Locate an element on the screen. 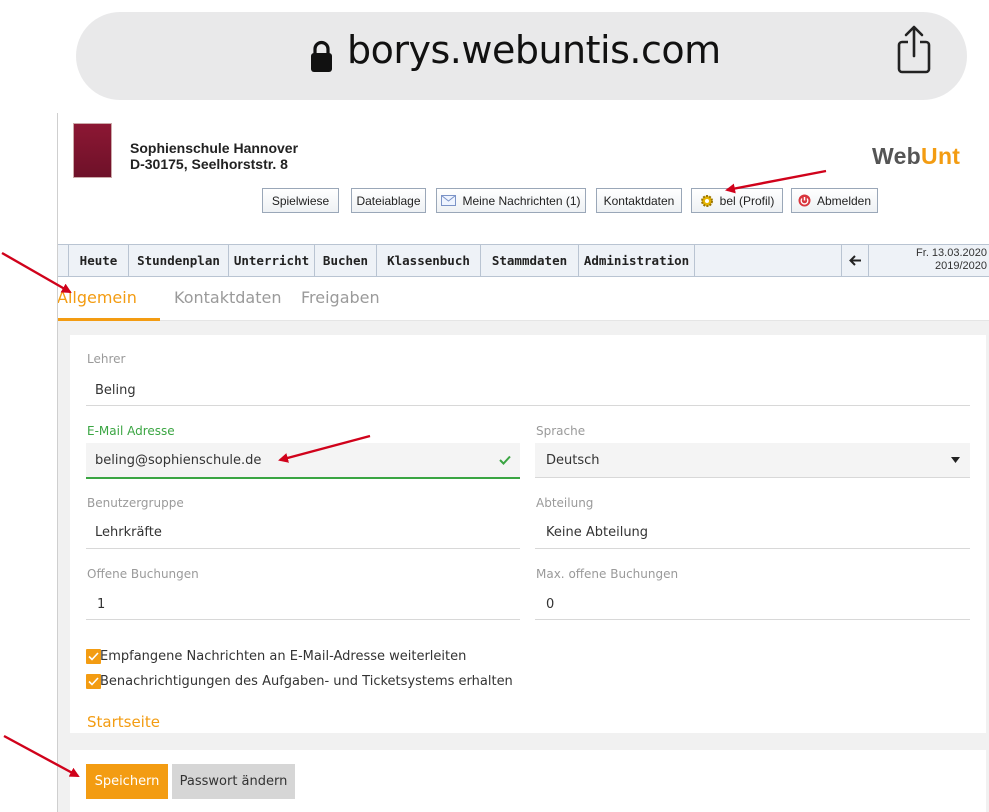 The width and height of the screenshot is (989, 812). sprache-label: Sprache is located at coordinates (561, 431).